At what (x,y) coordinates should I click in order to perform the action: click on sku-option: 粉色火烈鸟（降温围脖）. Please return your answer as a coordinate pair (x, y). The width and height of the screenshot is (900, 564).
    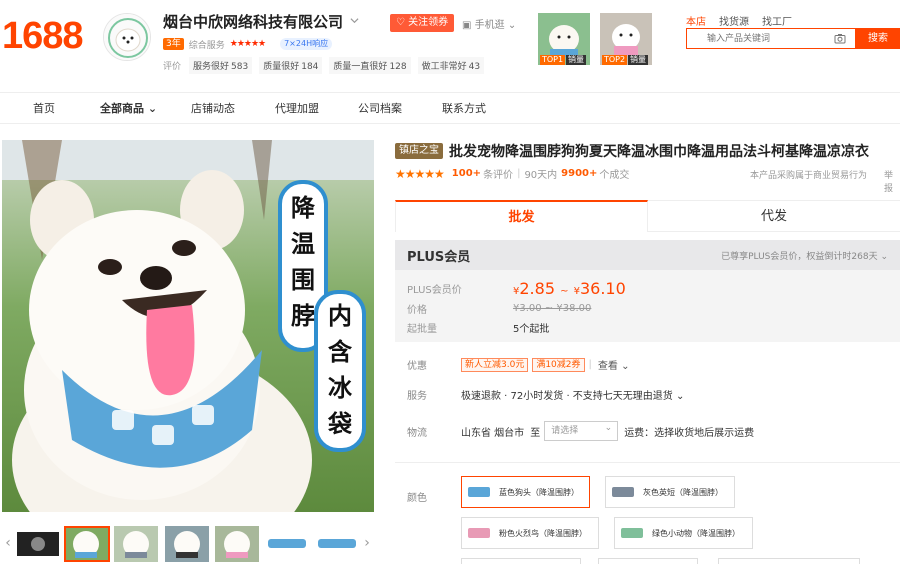
    Looking at the image, I should click on (530, 533).